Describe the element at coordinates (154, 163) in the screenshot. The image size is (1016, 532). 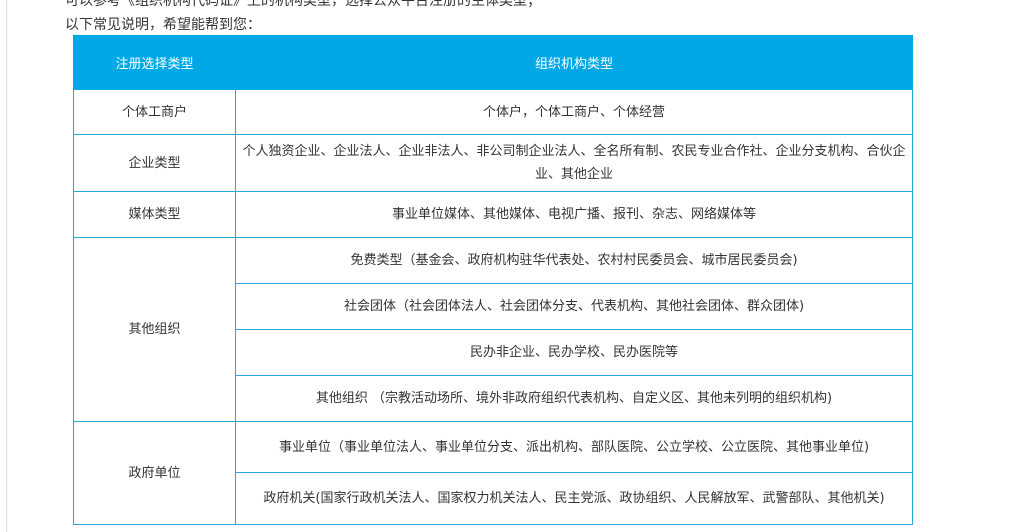
I see `type-cell-enterprise: 企业类型` at that location.